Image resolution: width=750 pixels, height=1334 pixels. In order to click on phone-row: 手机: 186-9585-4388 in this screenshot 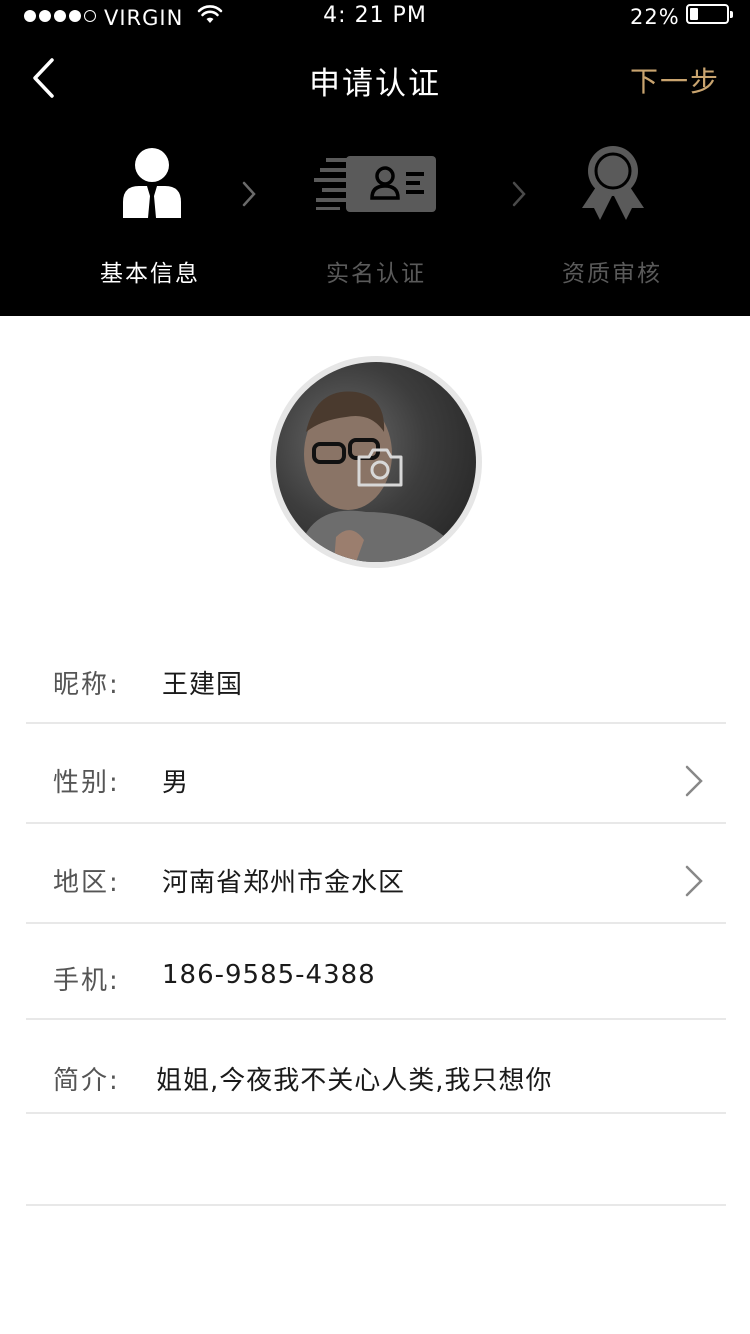, I will do `click(376, 972)`.